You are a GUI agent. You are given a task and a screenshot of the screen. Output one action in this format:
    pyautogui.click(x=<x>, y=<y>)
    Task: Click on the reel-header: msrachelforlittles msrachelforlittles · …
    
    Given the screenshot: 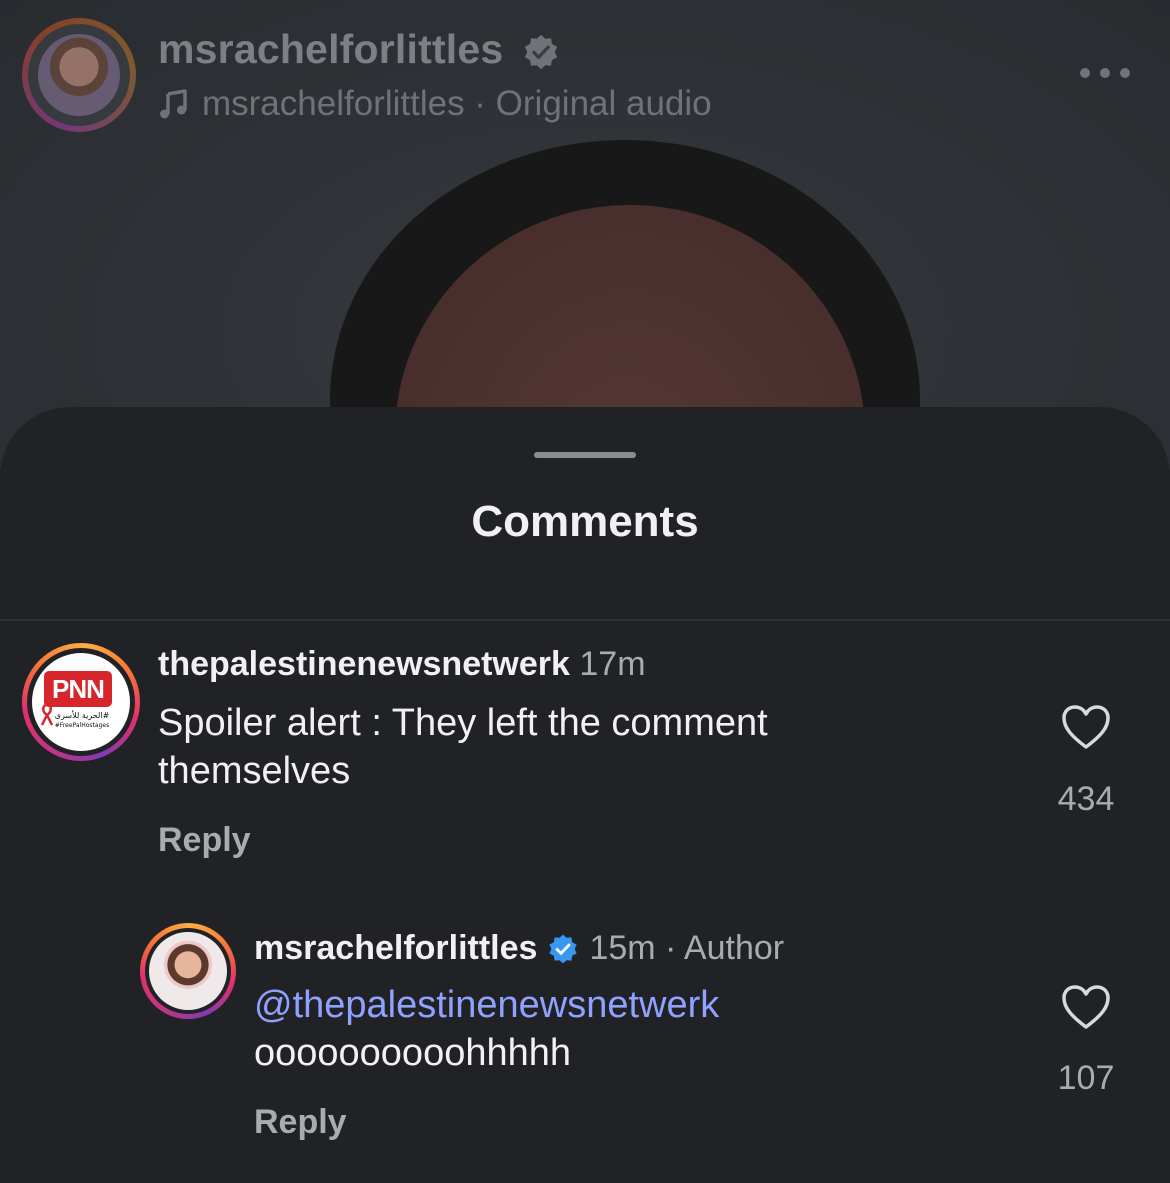 What is the action you would take?
    pyautogui.click(x=585, y=70)
    